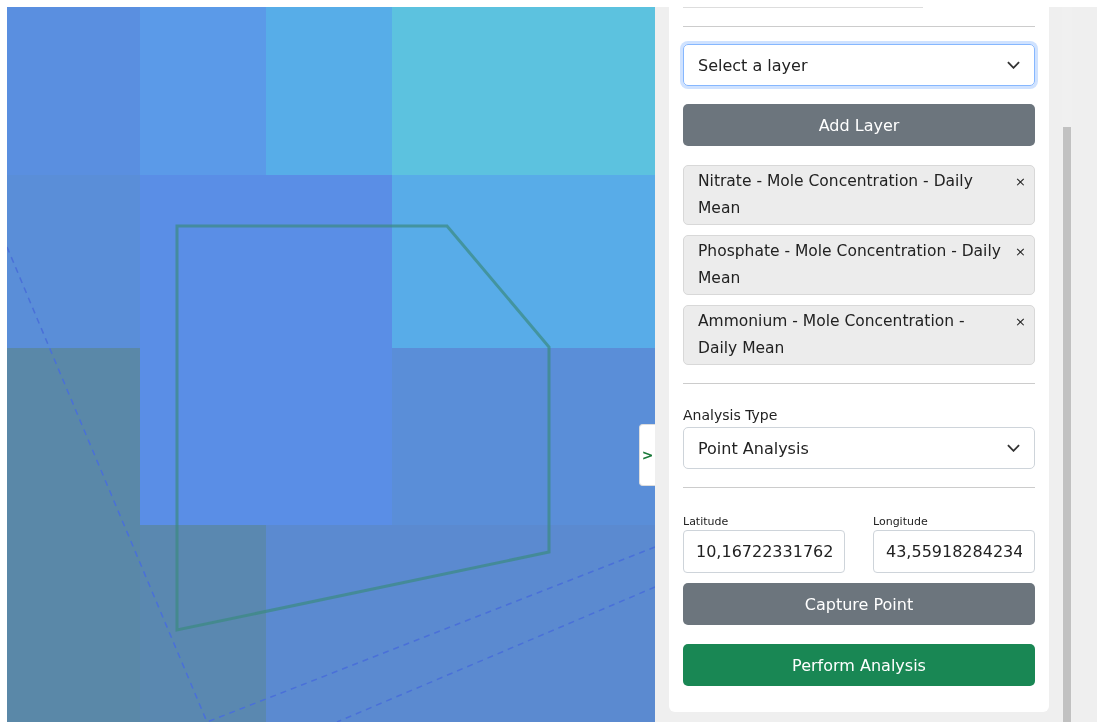 This screenshot has width=1097, height=722. Describe the element at coordinates (647, 455) in the screenshot. I see `panel-toggle-button: >` at that location.